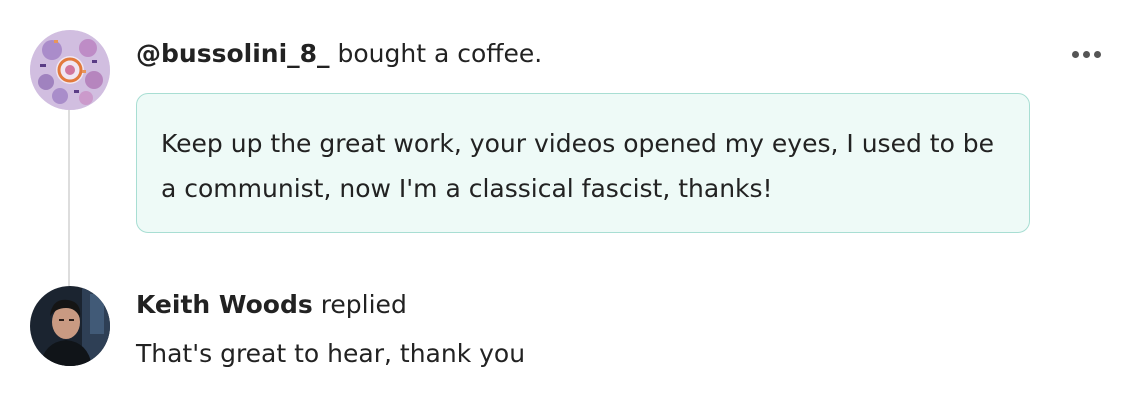 This screenshot has height=412, width=1142. I want to click on thread-line, so click(69, 198).